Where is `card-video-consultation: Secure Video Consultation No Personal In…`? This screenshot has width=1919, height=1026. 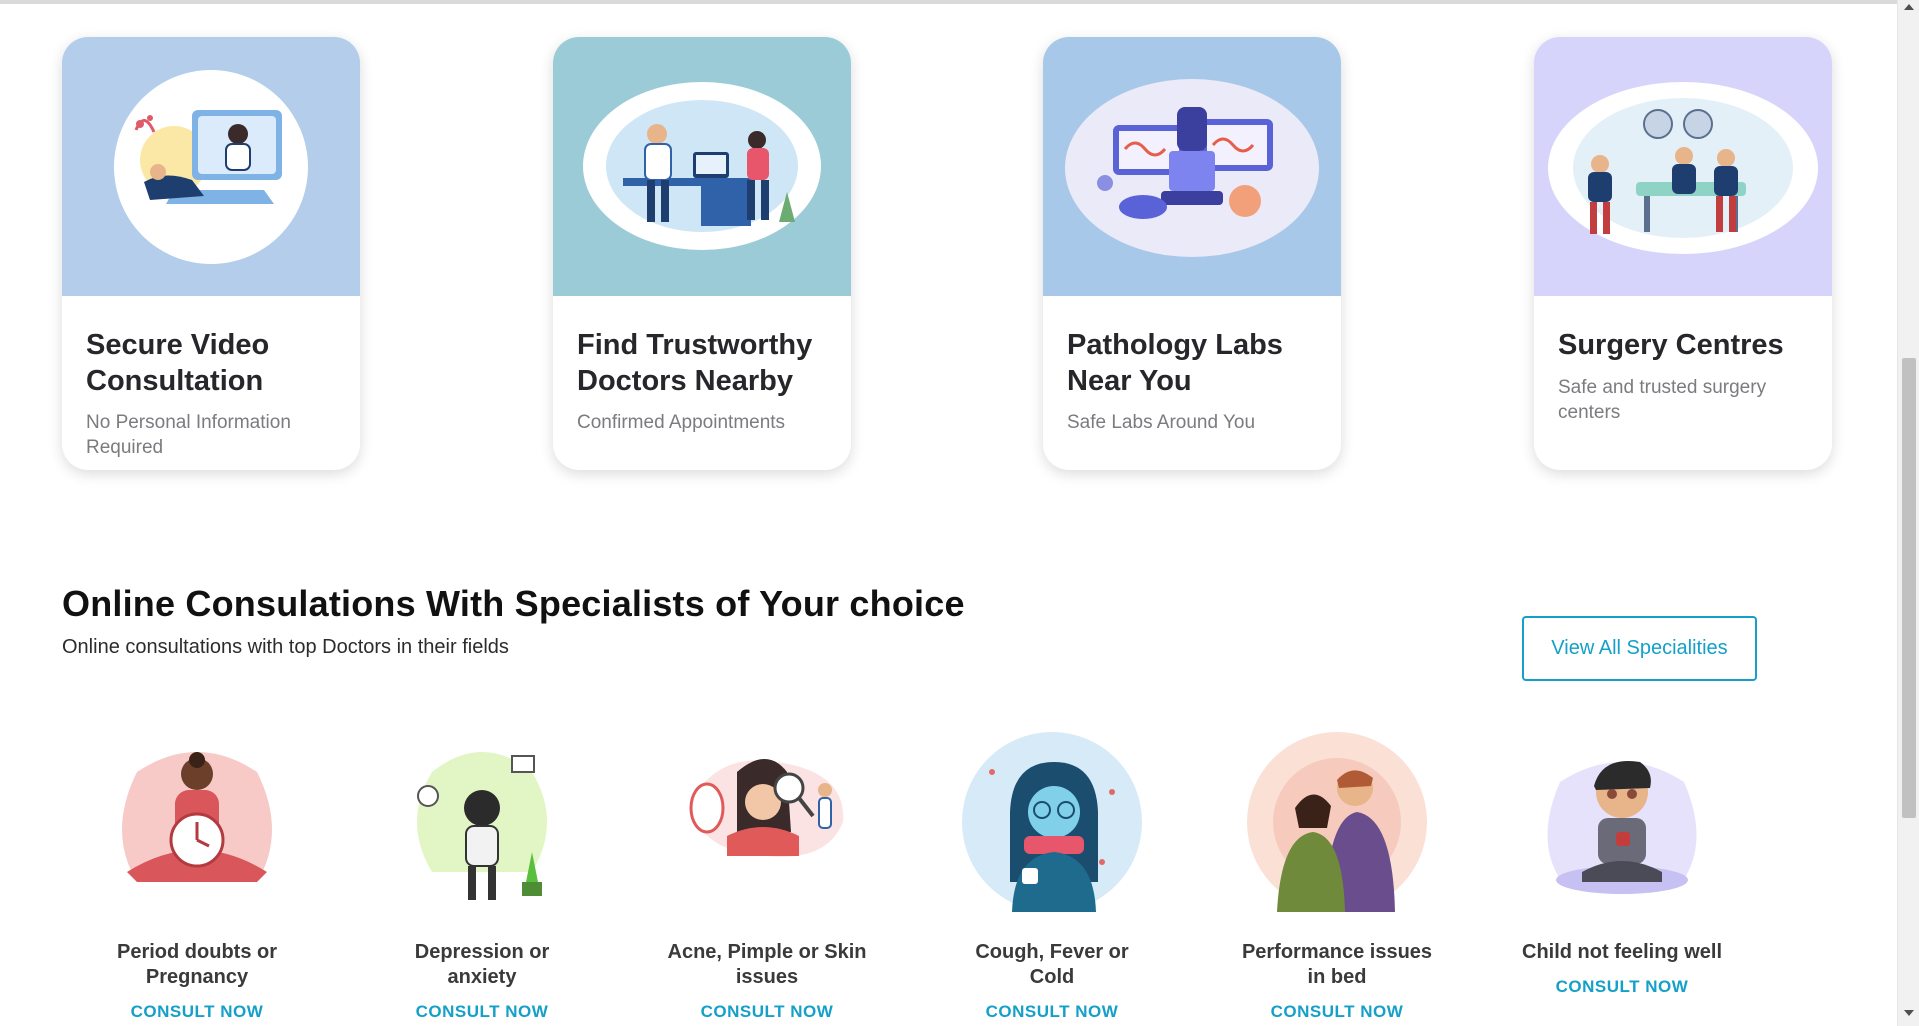 card-video-consultation: Secure Video Consultation No Personal In… is located at coordinates (211, 253).